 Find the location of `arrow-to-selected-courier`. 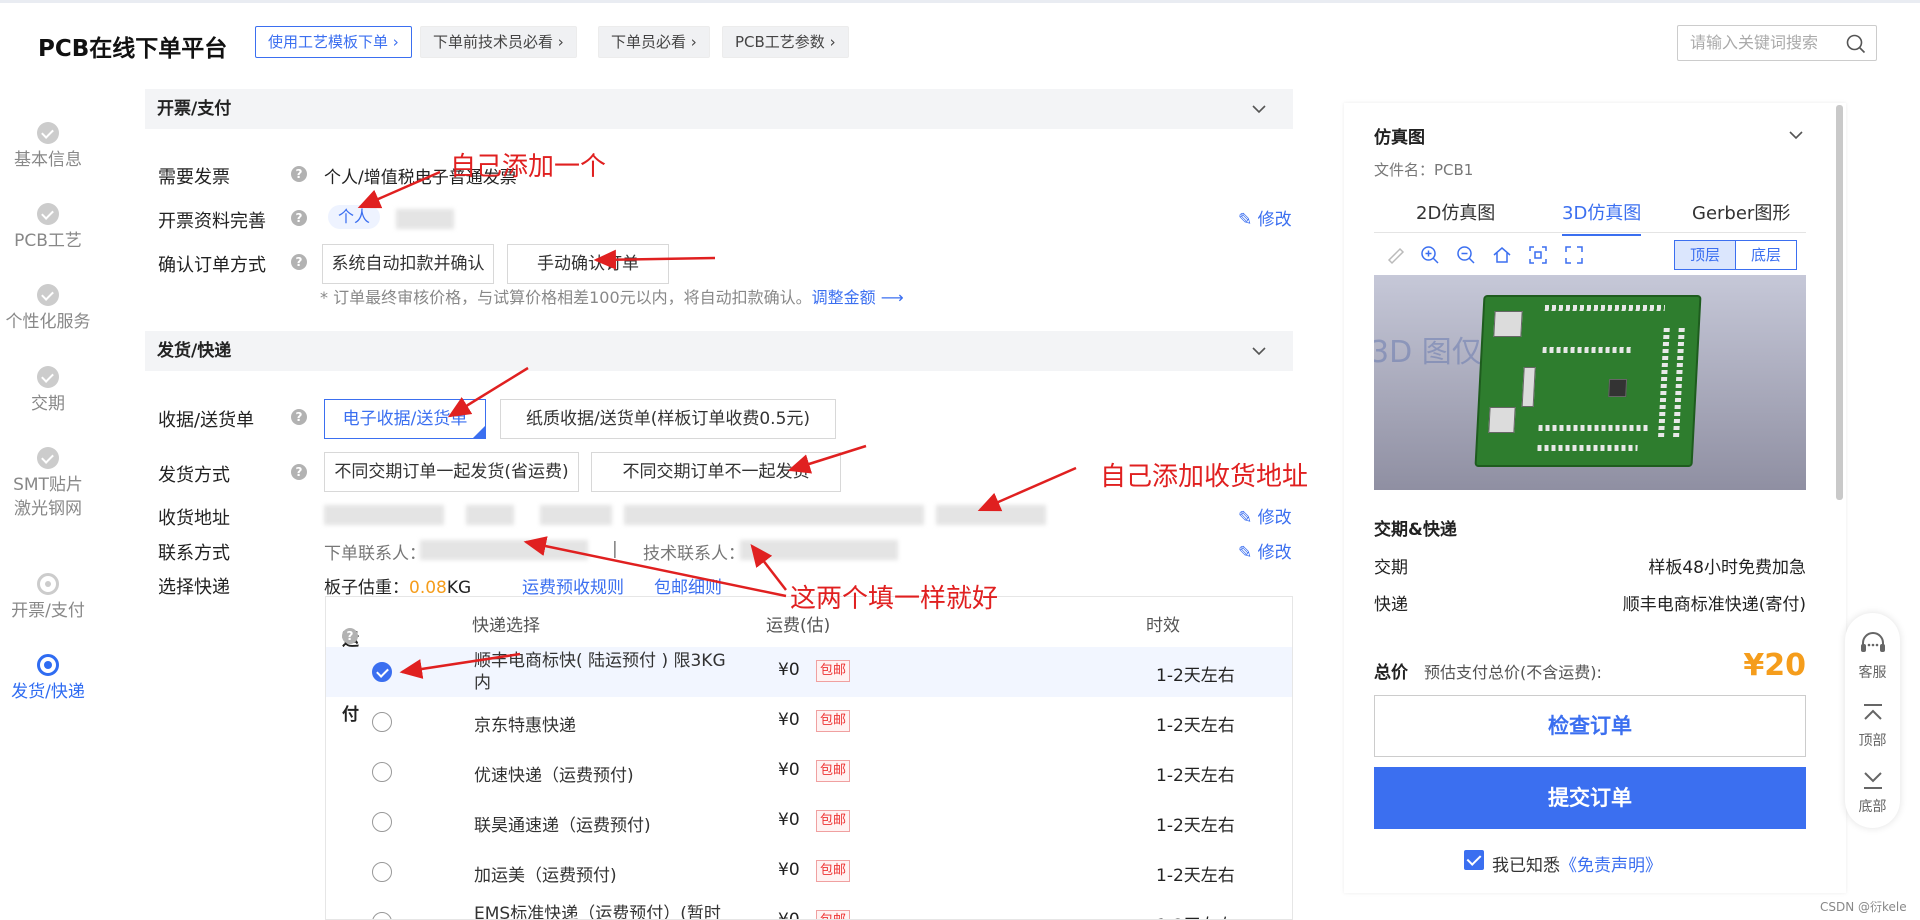

arrow-to-selected-courier is located at coordinates (460, 665).